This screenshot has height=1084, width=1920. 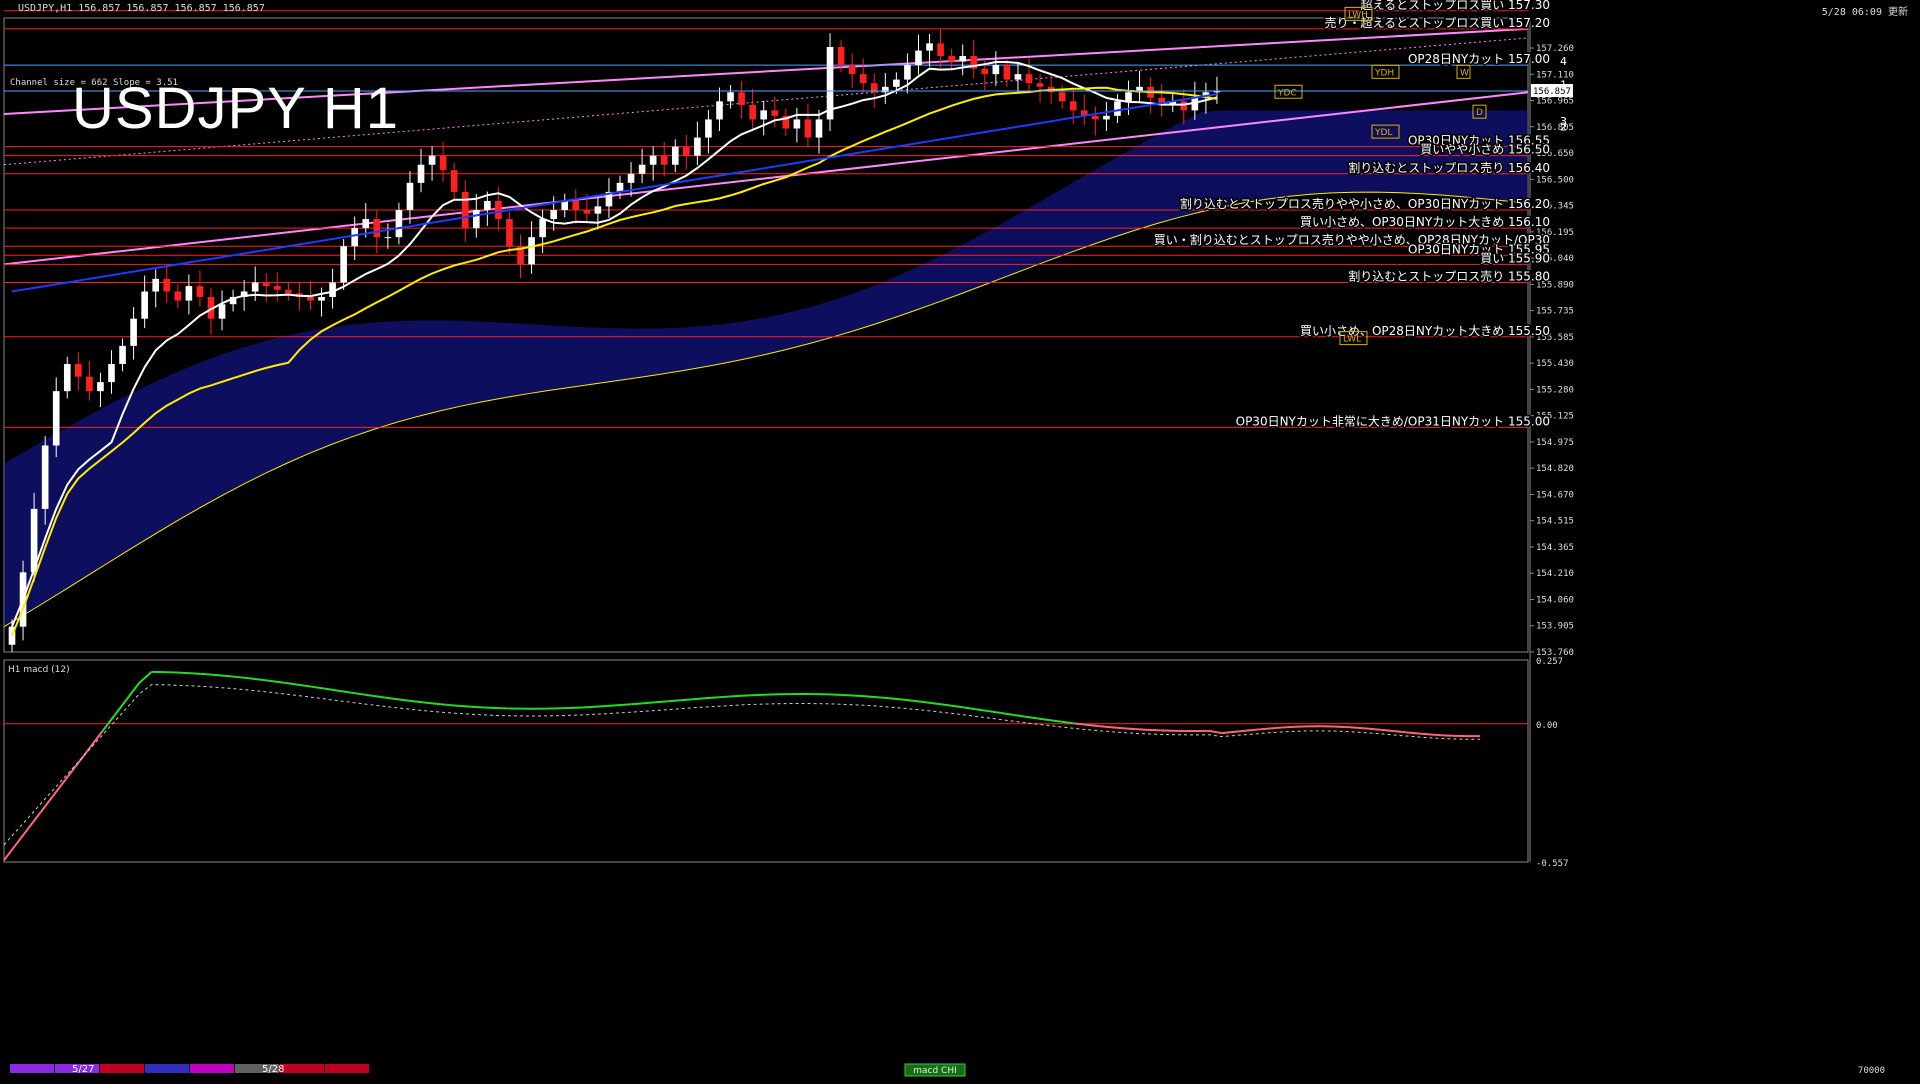 What do you see at coordinates (1287, 93) in the screenshot?
I see `tag-ydc: YDC` at bounding box center [1287, 93].